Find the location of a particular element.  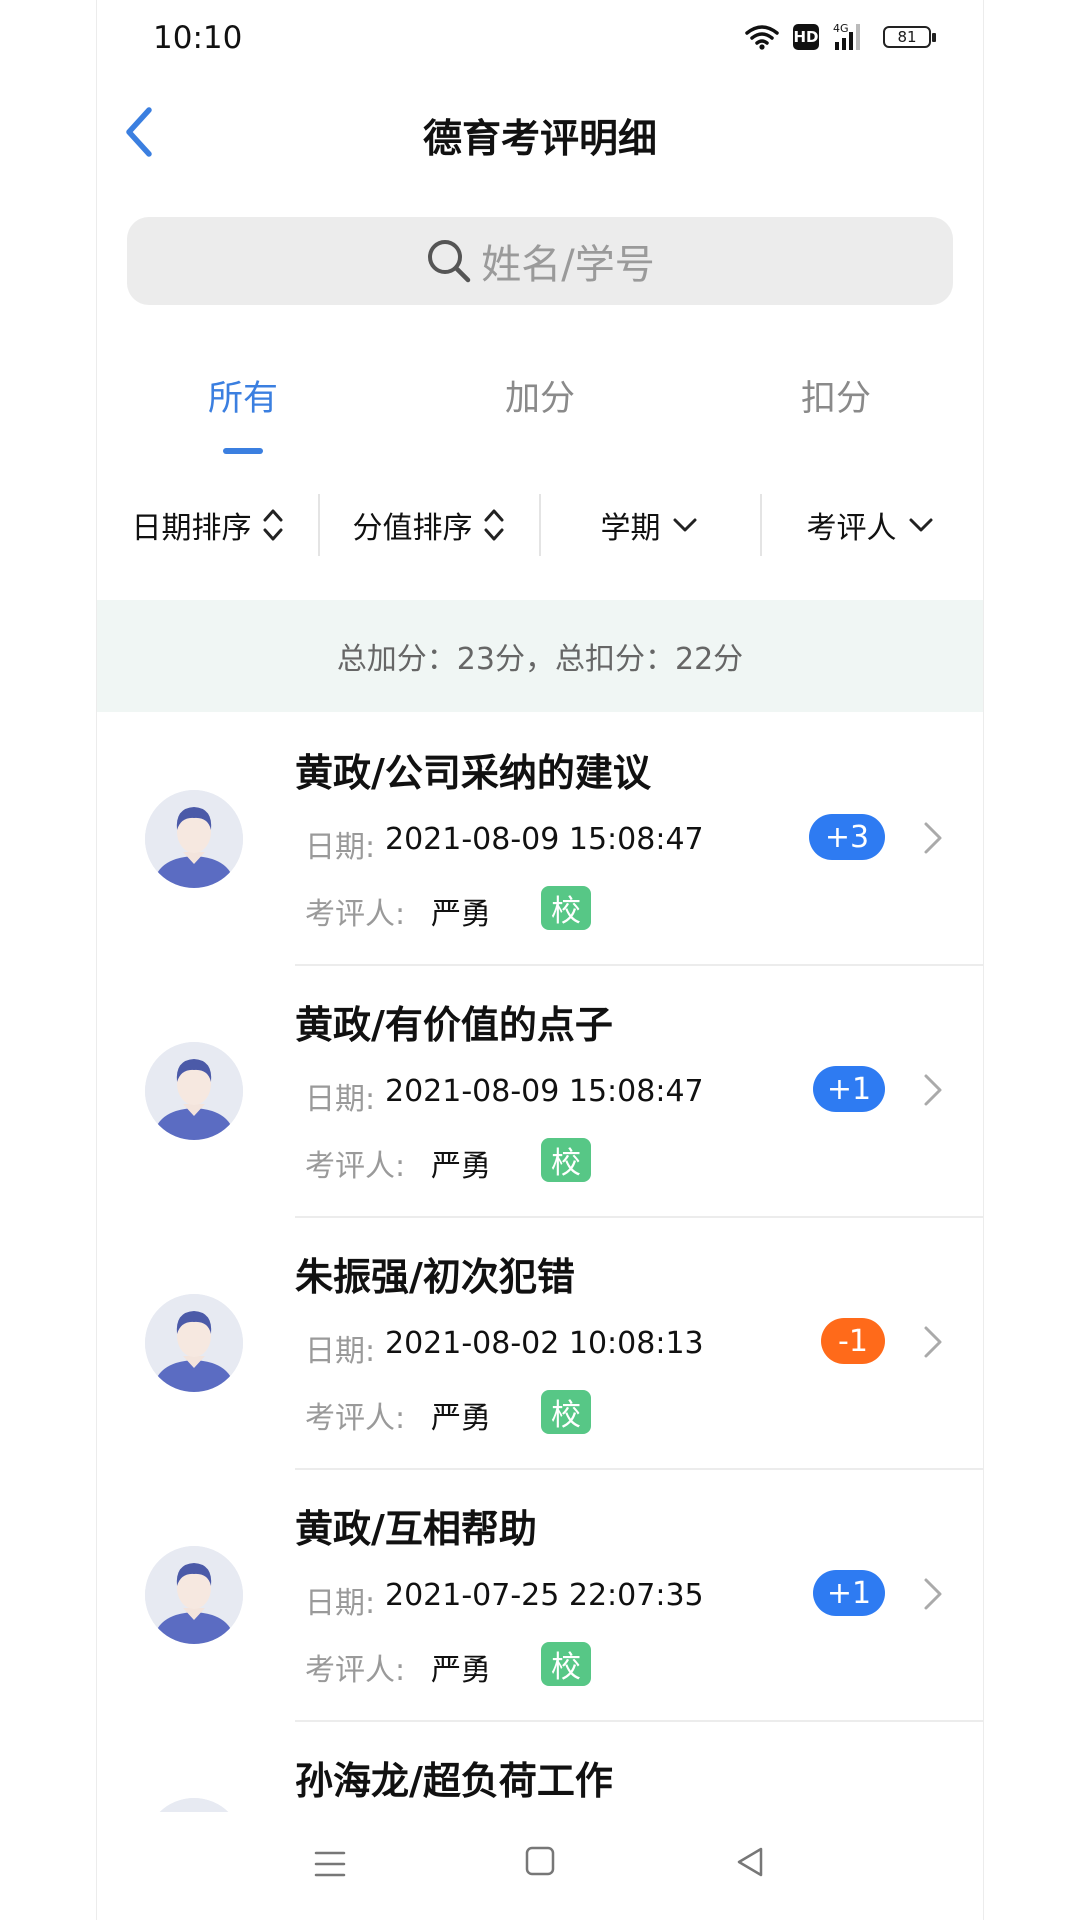

item-title: 黄政/有价值的点子 is located at coordinates (454, 1025).